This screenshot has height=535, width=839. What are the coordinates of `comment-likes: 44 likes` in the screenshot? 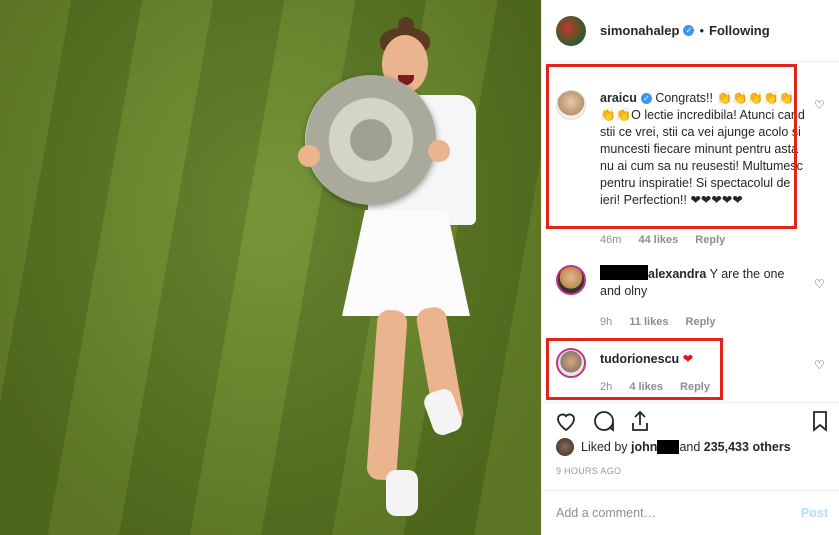 It's located at (658, 240).